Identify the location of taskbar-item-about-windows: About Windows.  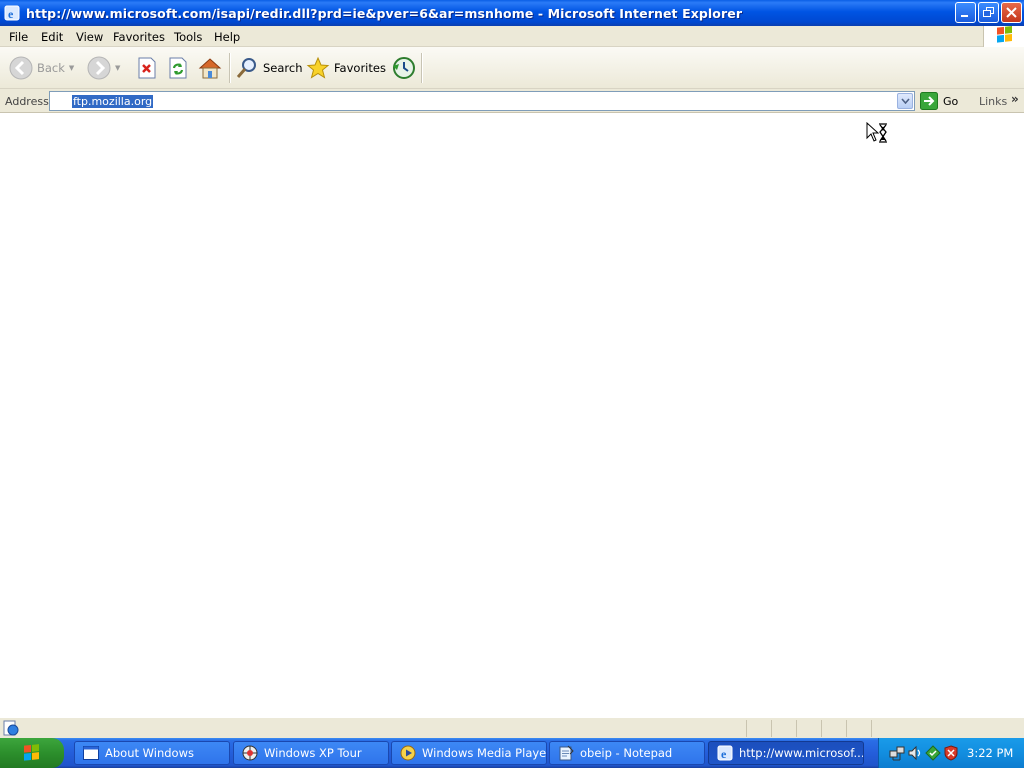
(152, 753).